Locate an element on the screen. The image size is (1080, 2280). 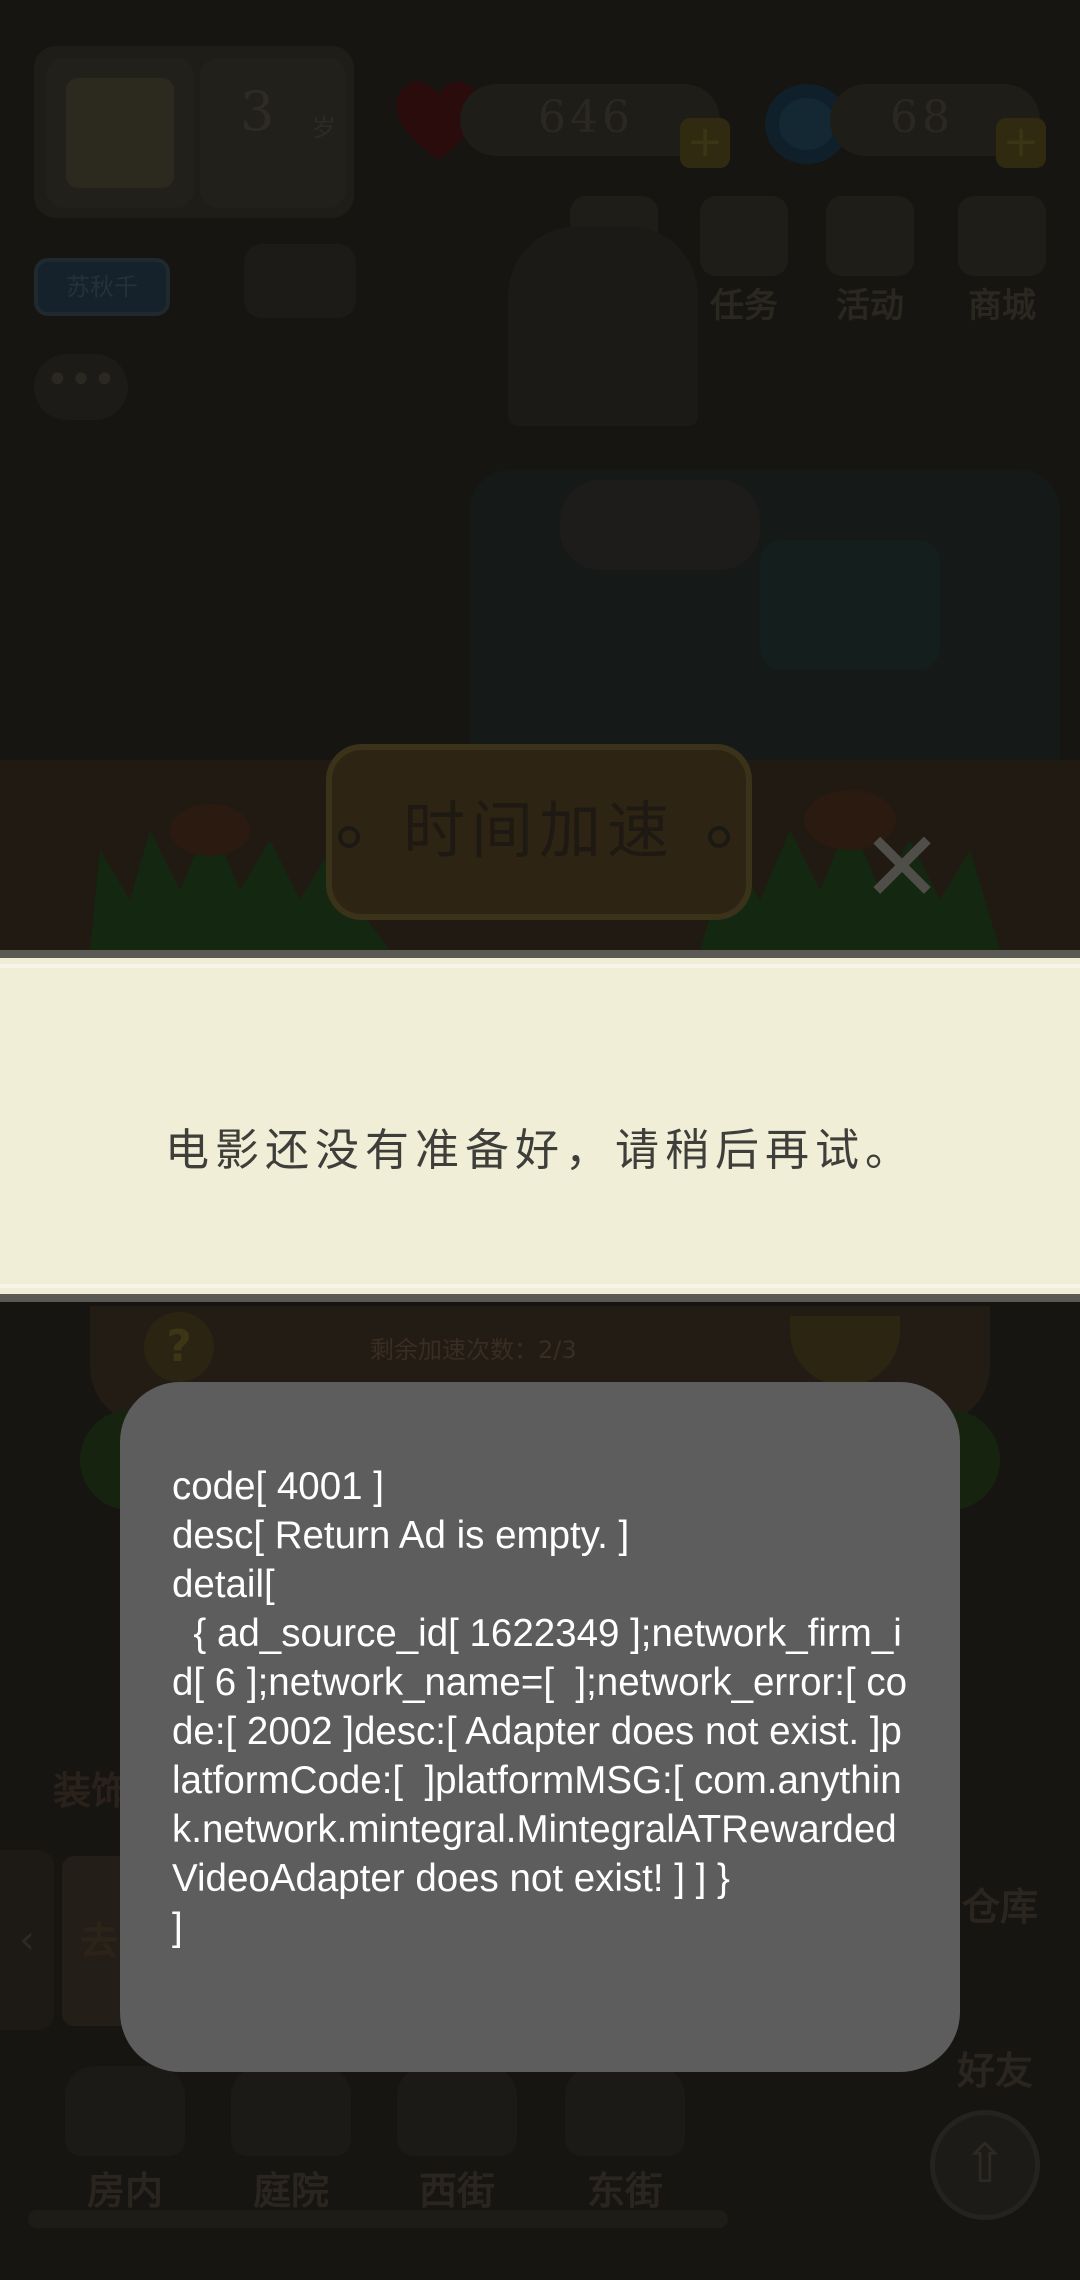
camera-icon is located at coordinates (300, 281).